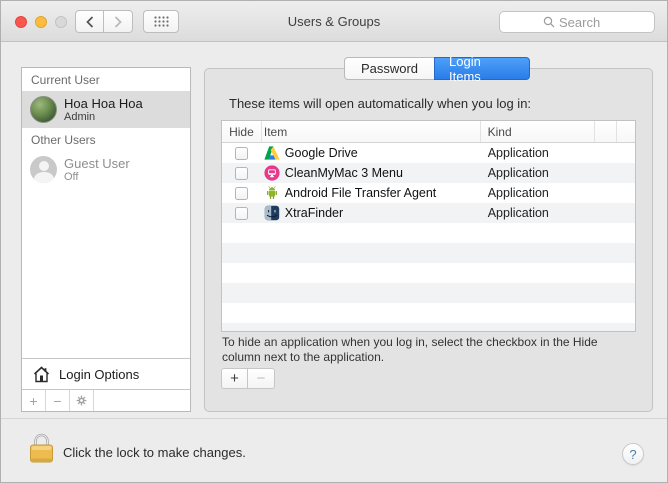 This screenshot has width=668, height=483. I want to click on guest-name: Guest User, so click(97, 163).